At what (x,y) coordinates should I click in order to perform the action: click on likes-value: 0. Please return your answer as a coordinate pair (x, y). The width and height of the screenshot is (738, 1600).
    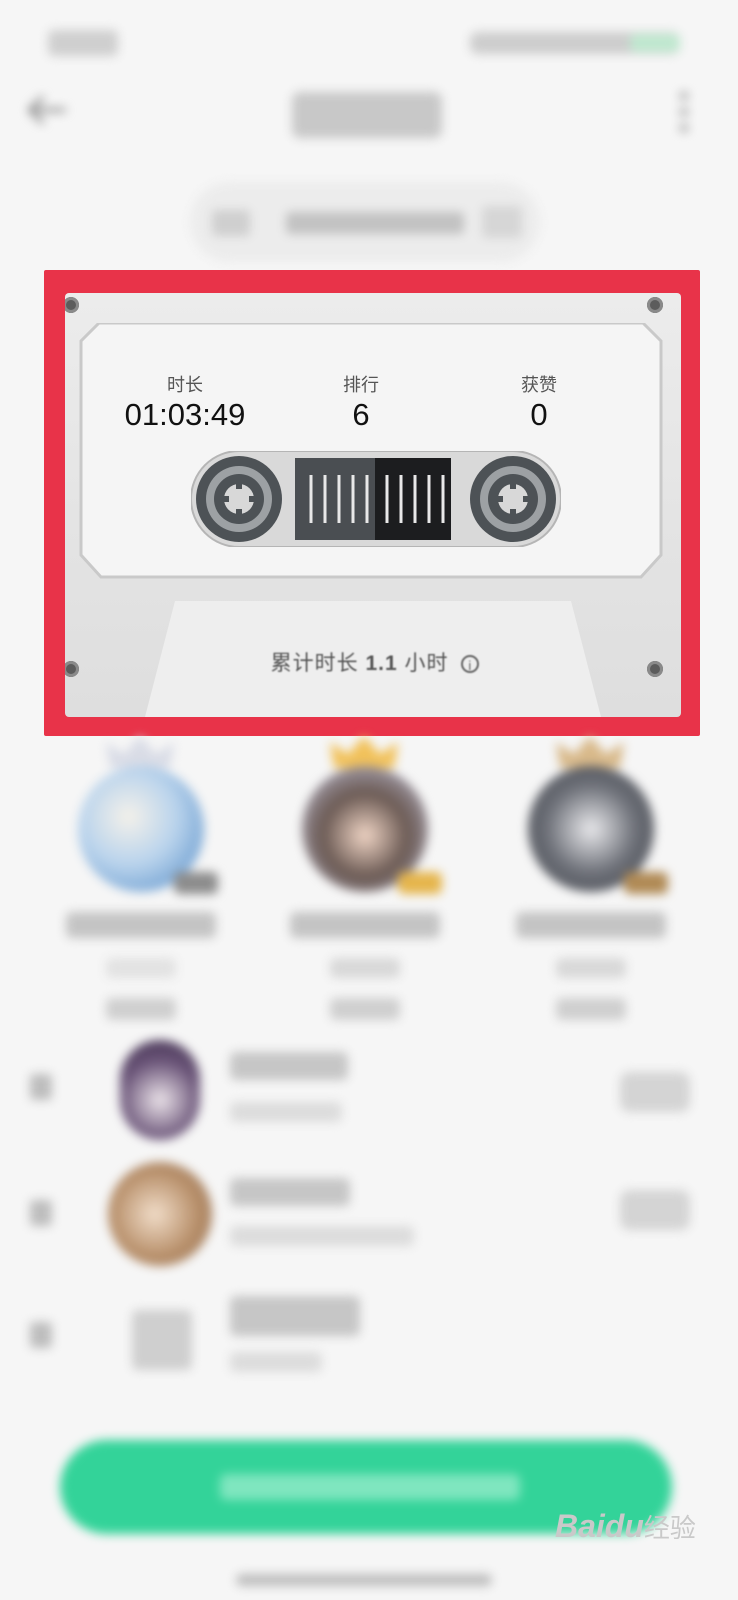
    Looking at the image, I should click on (539, 414).